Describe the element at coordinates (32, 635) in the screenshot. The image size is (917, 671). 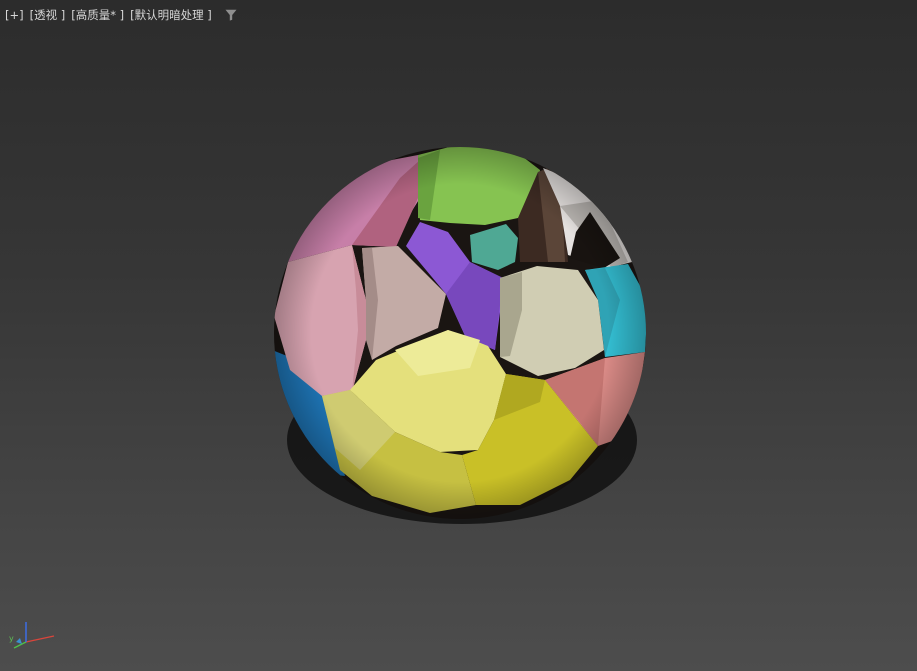
I see `axis-tripod-icon: y` at that location.